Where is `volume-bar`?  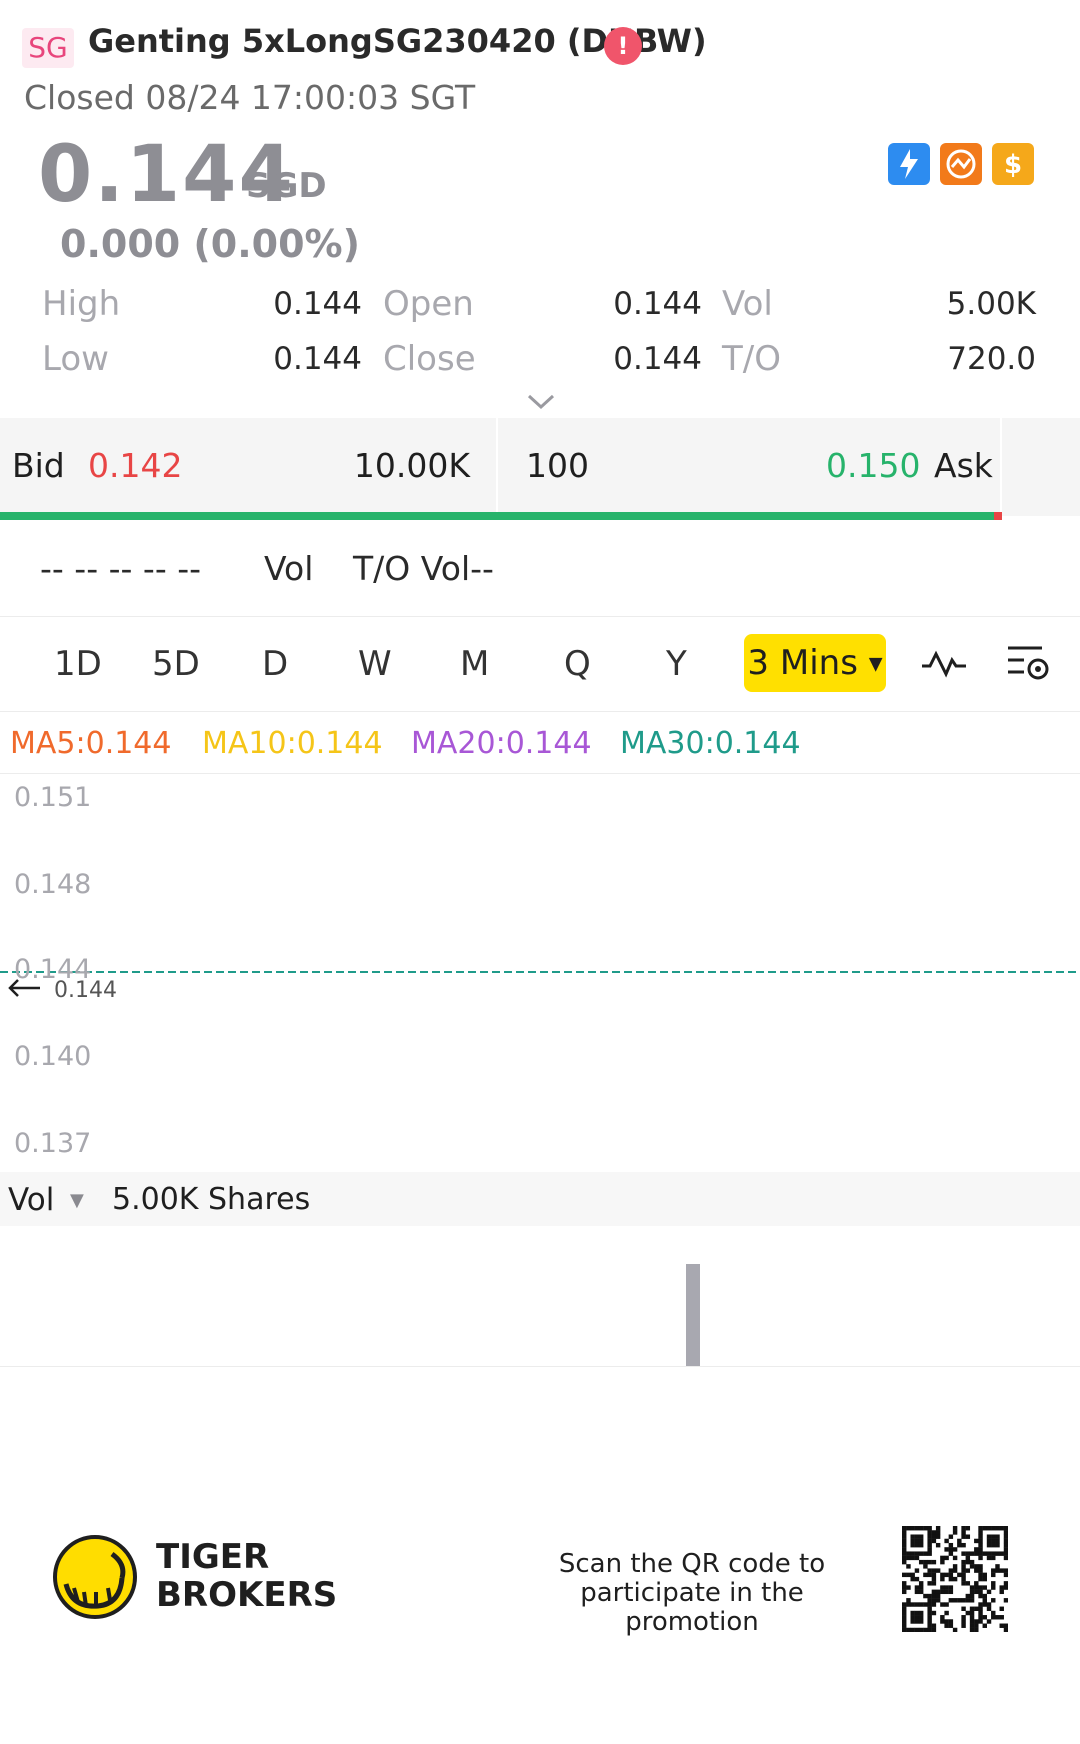
volume-bar is located at coordinates (693, 1315).